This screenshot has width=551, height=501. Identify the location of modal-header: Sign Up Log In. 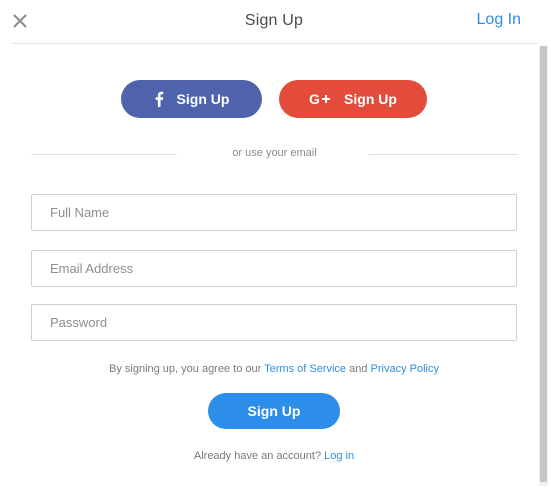
(268, 21).